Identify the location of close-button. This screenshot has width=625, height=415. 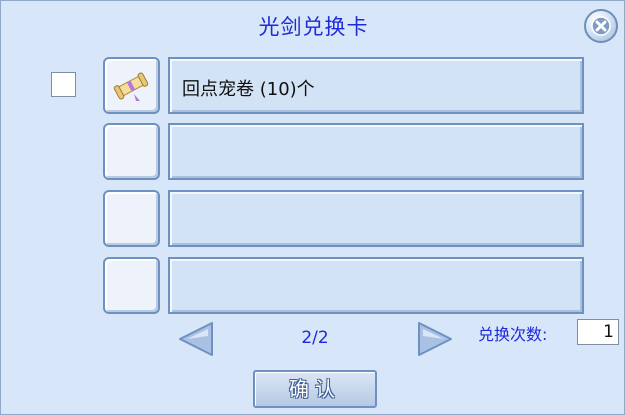
(601, 26).